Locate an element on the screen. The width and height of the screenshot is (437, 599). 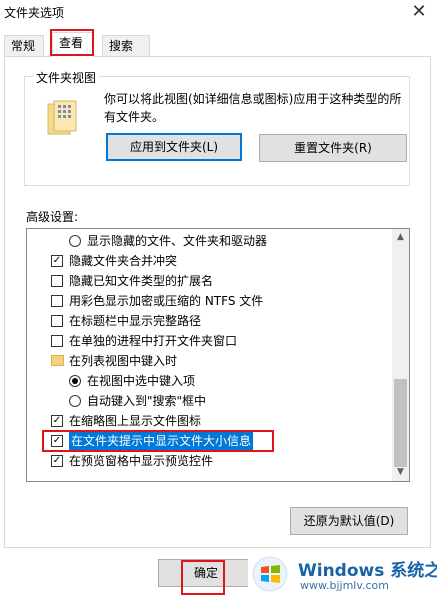
watermark: Windows 系统之家 www.bjjmlv.com is located at coordinates (342, 573).